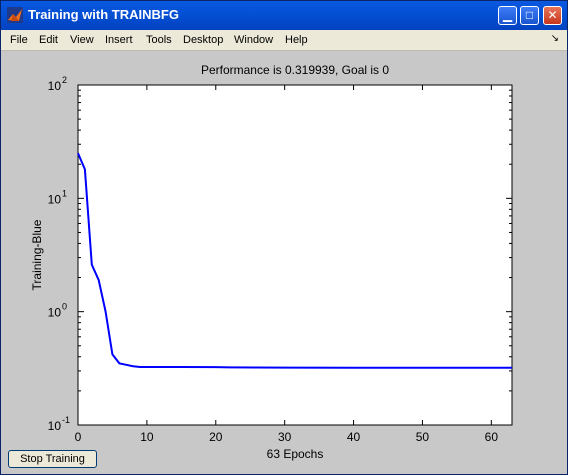  What do you see at coordinates (295, 454) in the screenshot?
I see `x-axis-label: 63 Epochs` at bounding box center [295, 454].